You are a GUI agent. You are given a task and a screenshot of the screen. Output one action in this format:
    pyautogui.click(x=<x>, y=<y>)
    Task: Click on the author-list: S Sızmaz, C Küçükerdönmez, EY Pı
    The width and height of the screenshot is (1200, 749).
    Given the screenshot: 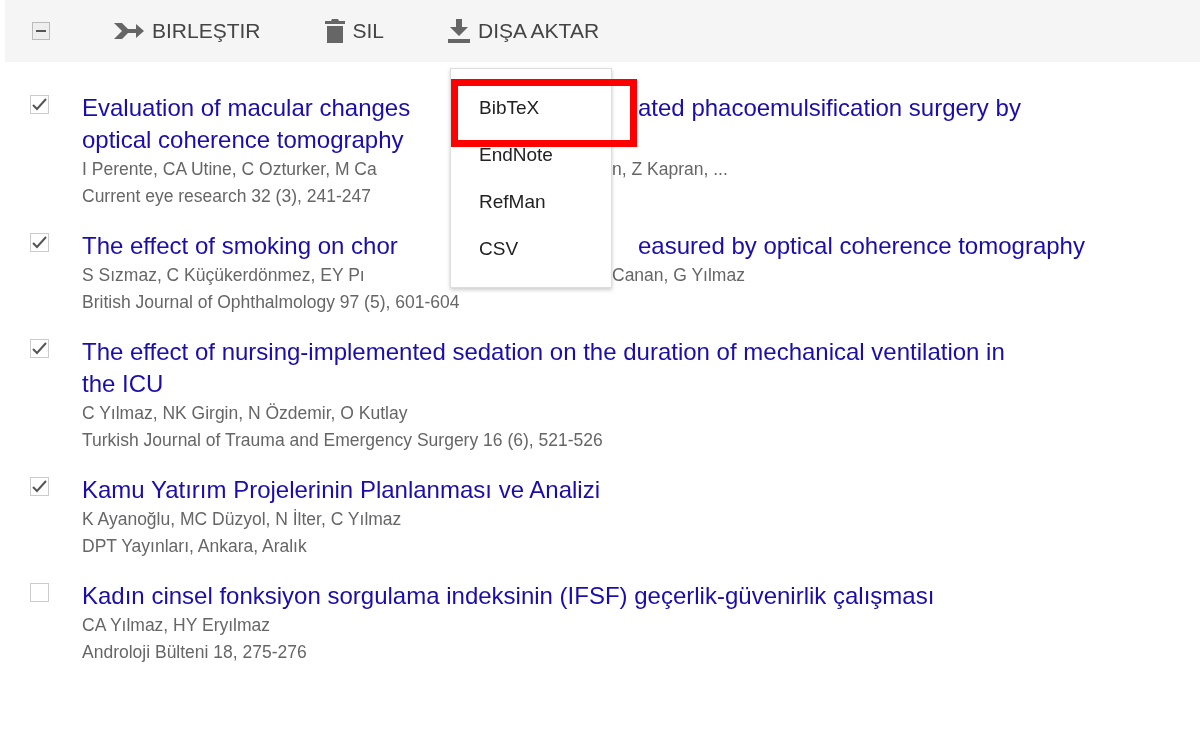 What is the action you would take?
    pyautogui.click(x=223, y=275)
    